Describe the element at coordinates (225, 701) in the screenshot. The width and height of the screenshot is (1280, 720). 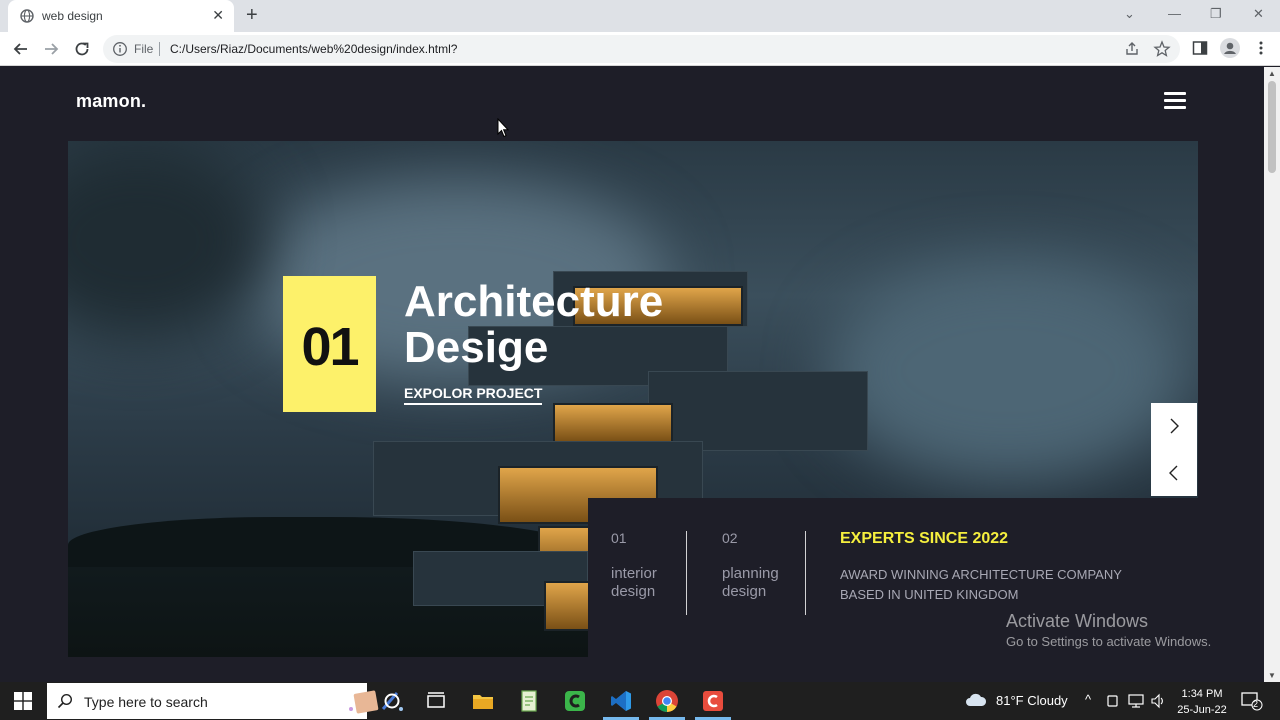
I see `taskbar-search-box: Type here to search` at that location.